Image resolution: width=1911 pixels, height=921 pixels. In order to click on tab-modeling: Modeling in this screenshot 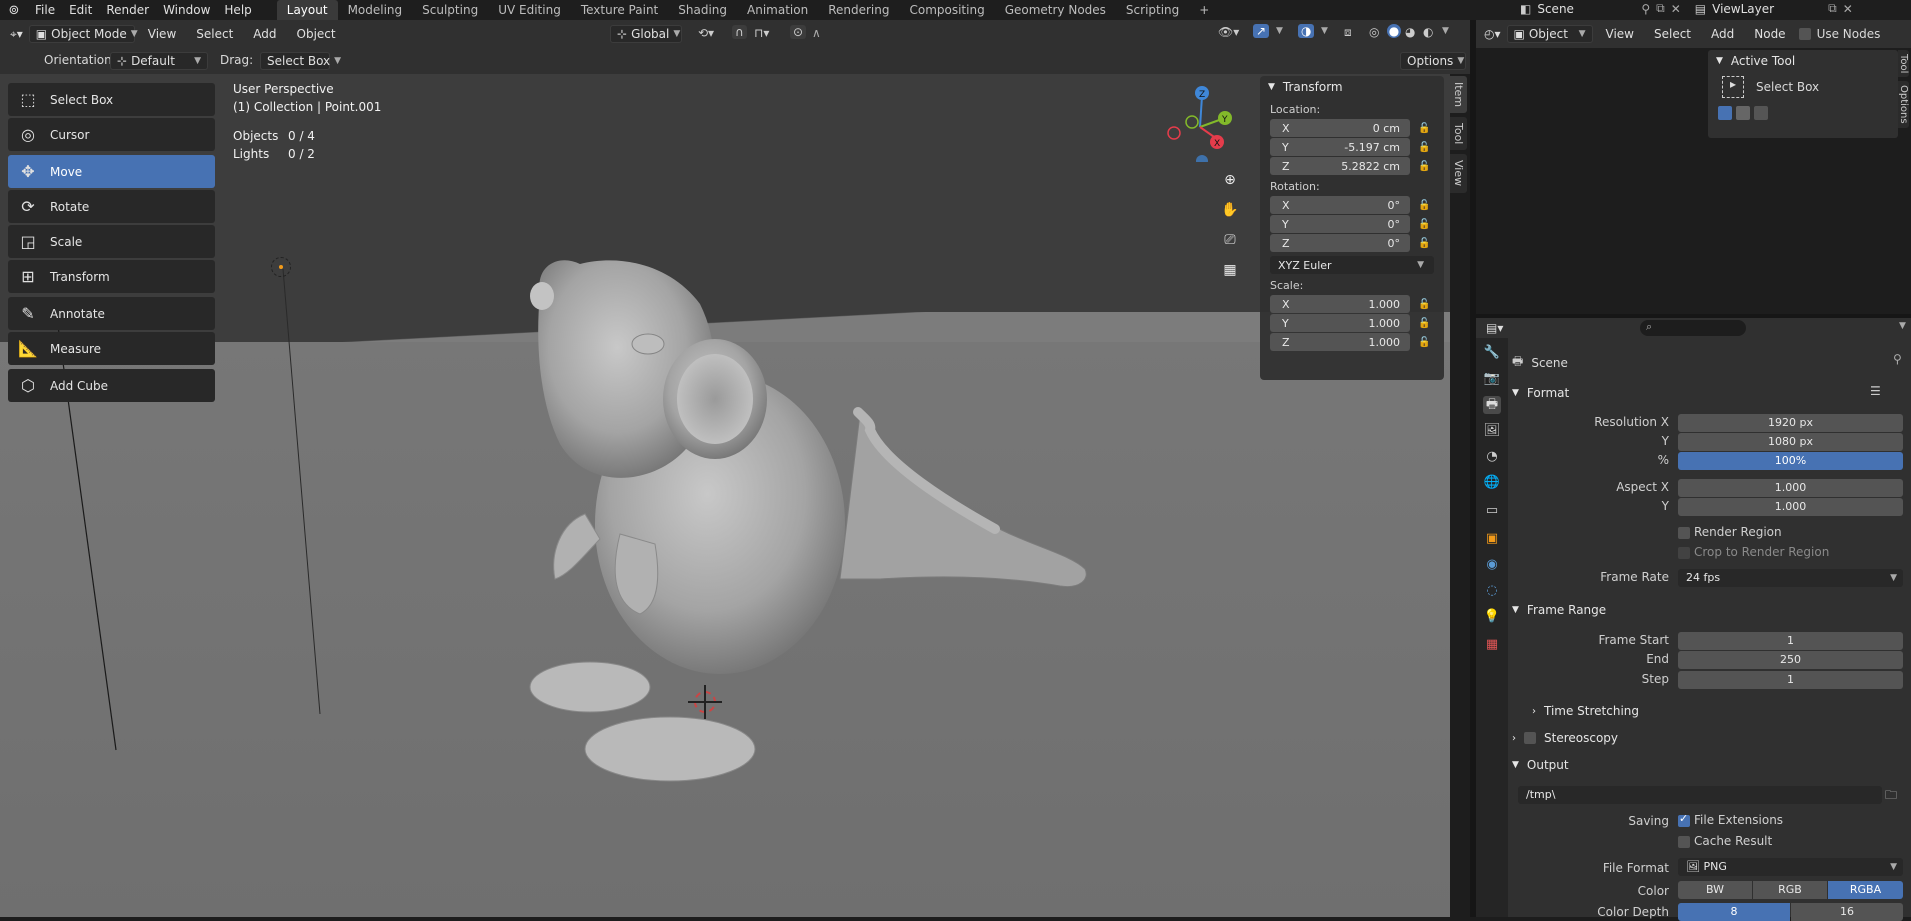, I will do `click(375, 10)`.